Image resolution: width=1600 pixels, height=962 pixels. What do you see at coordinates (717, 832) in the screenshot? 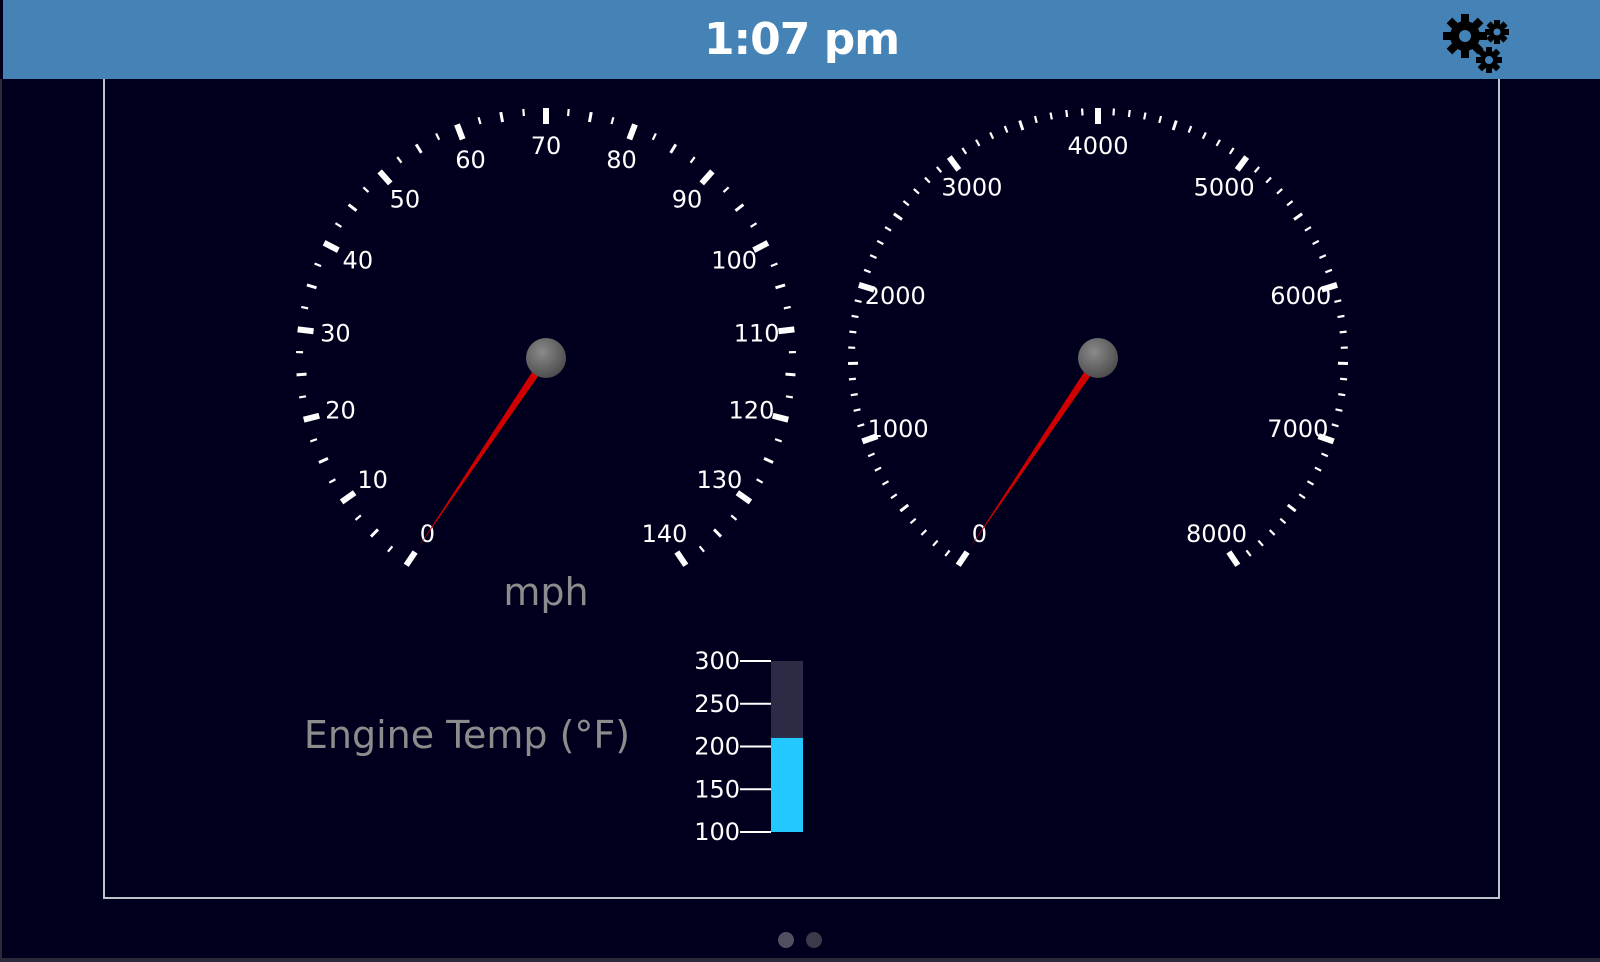
I see `engine-temp-tick-label: 100` at bounding box center [717, 832].